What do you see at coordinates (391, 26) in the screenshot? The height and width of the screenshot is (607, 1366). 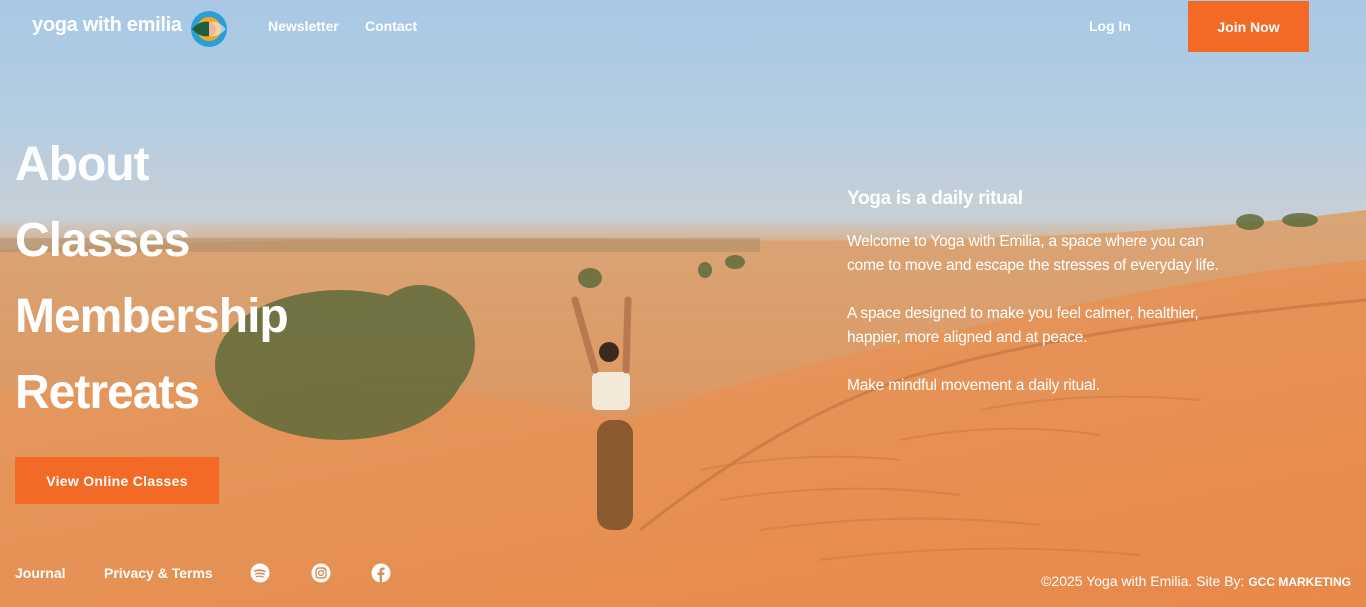 I see `nav-contact: Contact` at bounding box center [391, 26].